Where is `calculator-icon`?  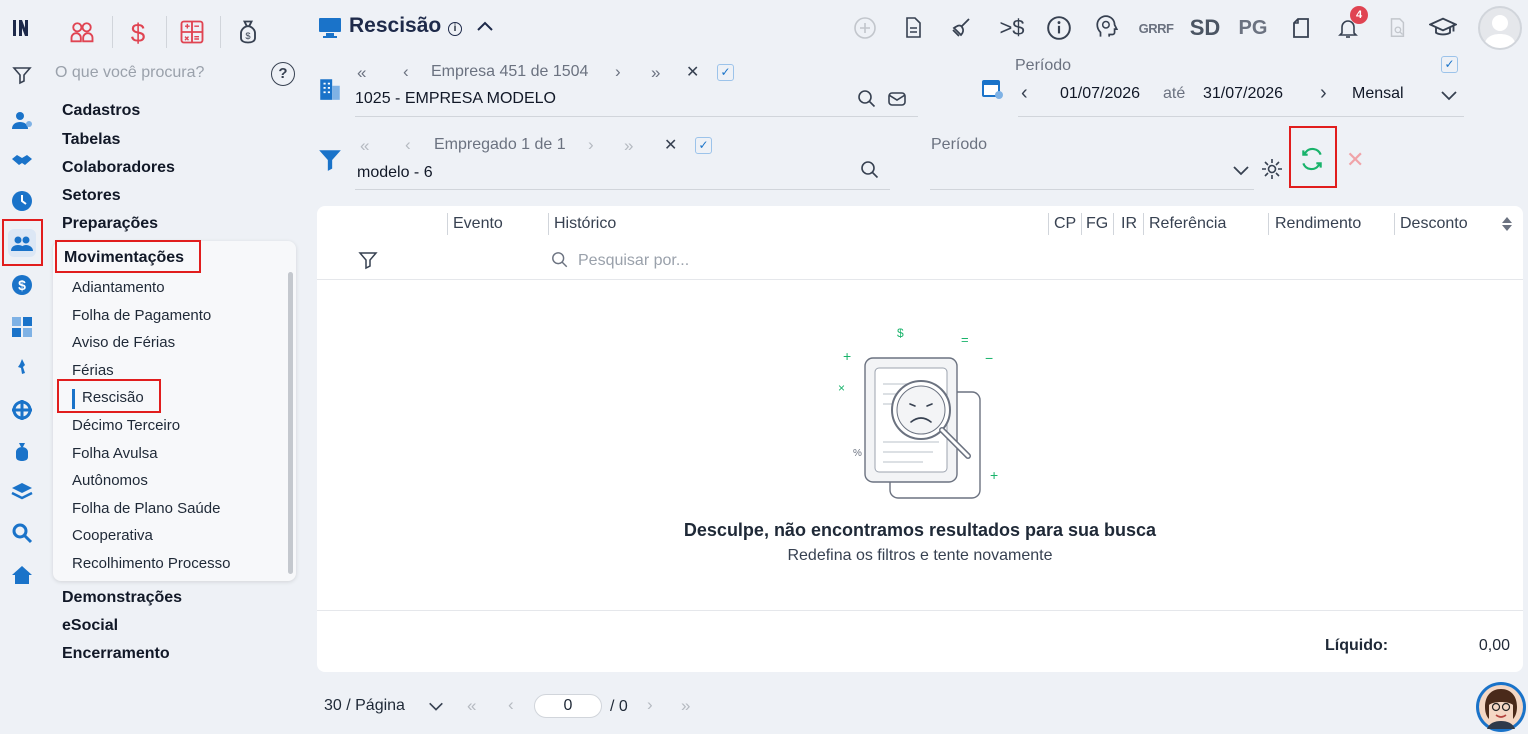
calculator-icon is located at coordinates (22, 327).